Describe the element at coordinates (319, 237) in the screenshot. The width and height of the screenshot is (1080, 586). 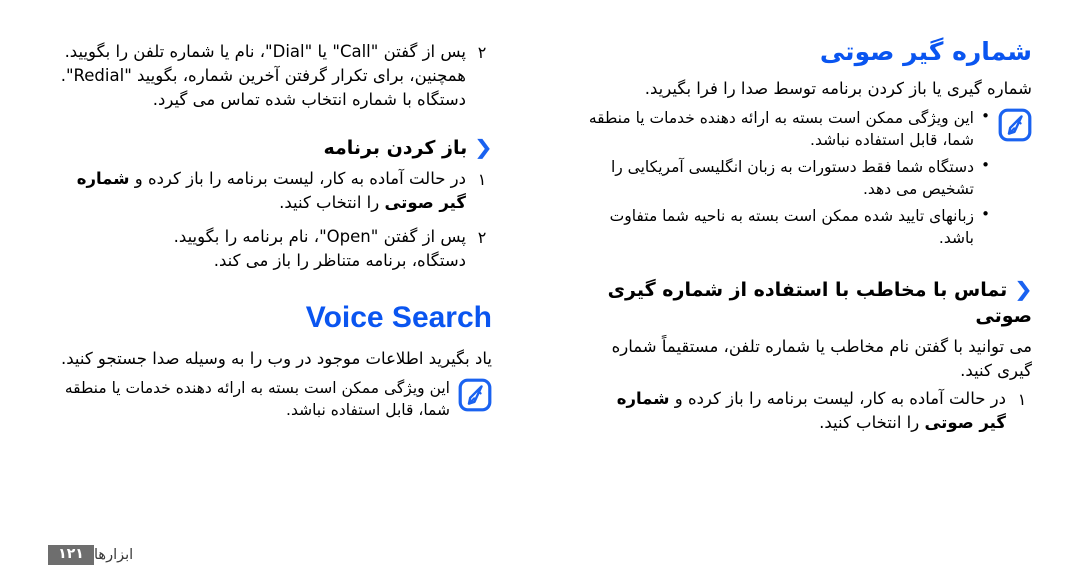
I see `step-text: پس از گفتن "Open"، نام برنامه را بگویید.` at that location.